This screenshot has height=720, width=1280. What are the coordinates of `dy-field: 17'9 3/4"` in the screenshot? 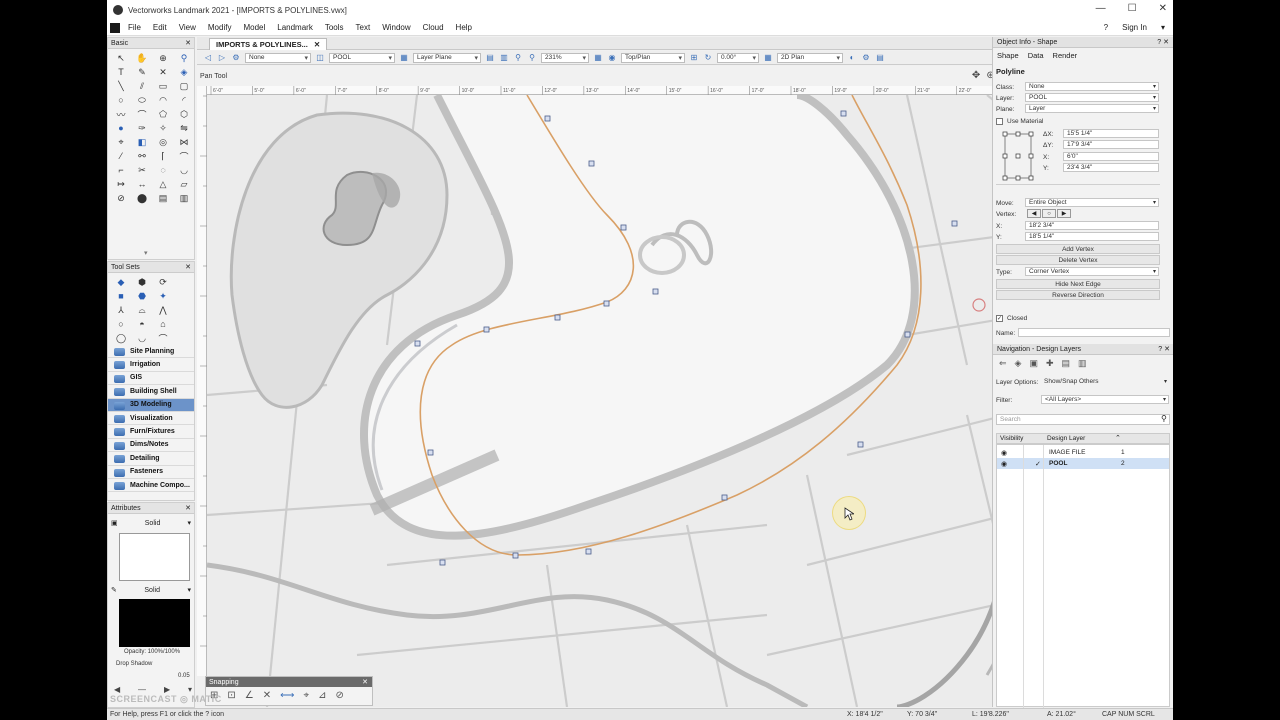 It's located at (1111, 144).